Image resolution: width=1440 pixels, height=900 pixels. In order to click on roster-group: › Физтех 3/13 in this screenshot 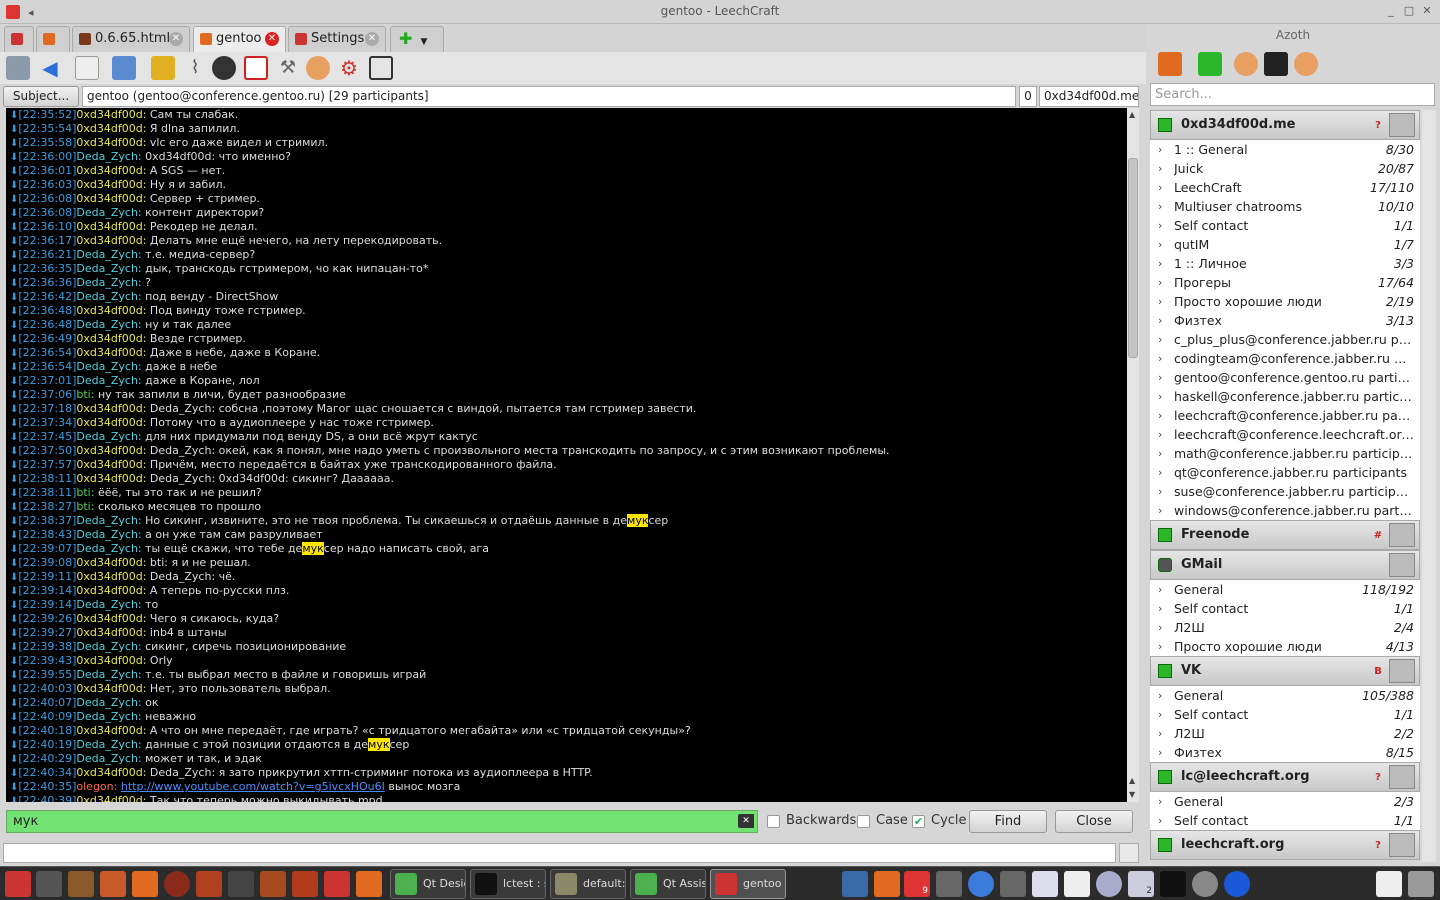, I will do `click(1285, 320)`.